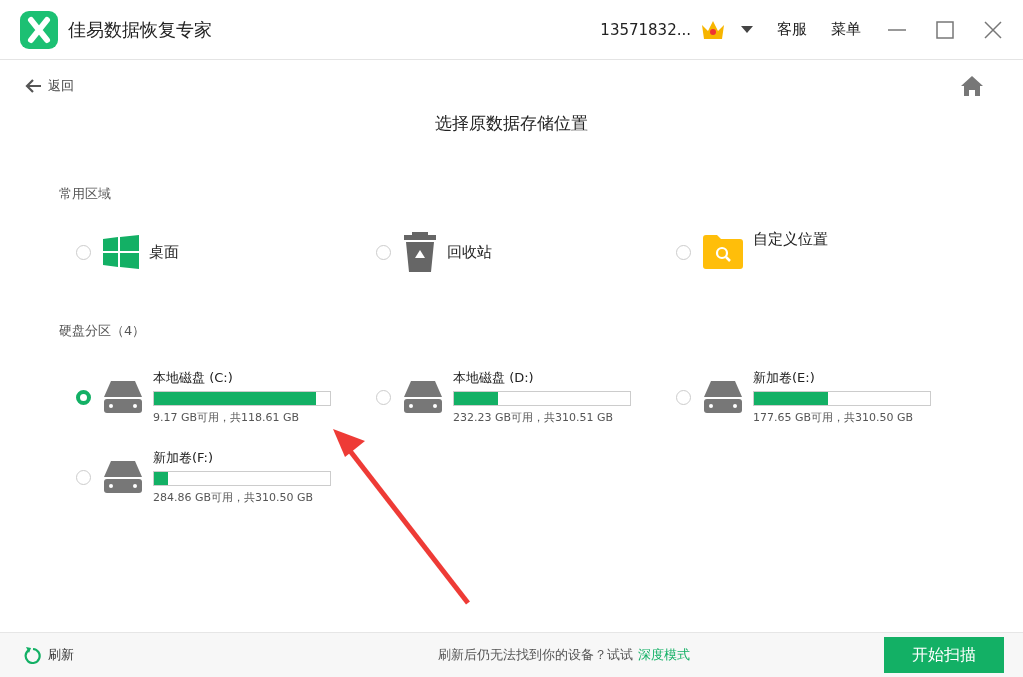 This screenshot has height=677, width=1023. What do you see at coordinates (33, 655) in the screenshot?
I see `refresh-icon` at bounding box center [33, 655].